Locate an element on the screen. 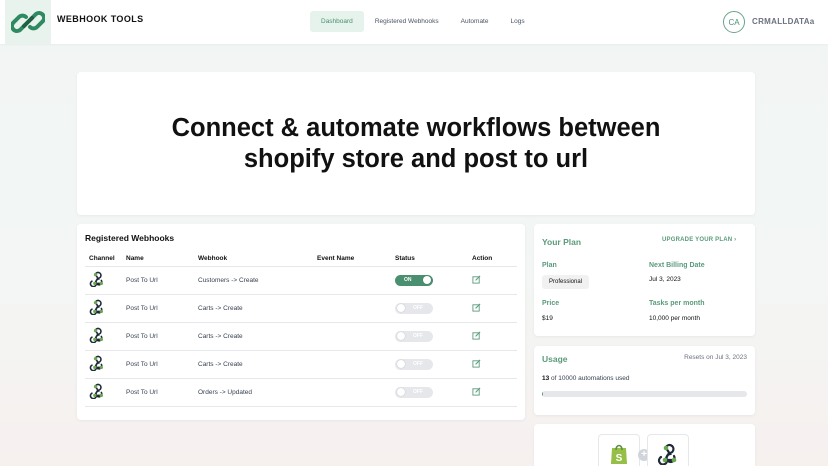  user-name: CRMALLDATAa is located at coordinates (783, 21).